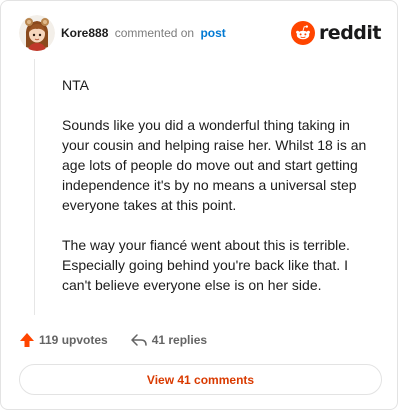  What do you see at coordinates (200, 379) in the screenshot?
I see `view-comments-button: View 41 comments` at bounding box center [200, 379].